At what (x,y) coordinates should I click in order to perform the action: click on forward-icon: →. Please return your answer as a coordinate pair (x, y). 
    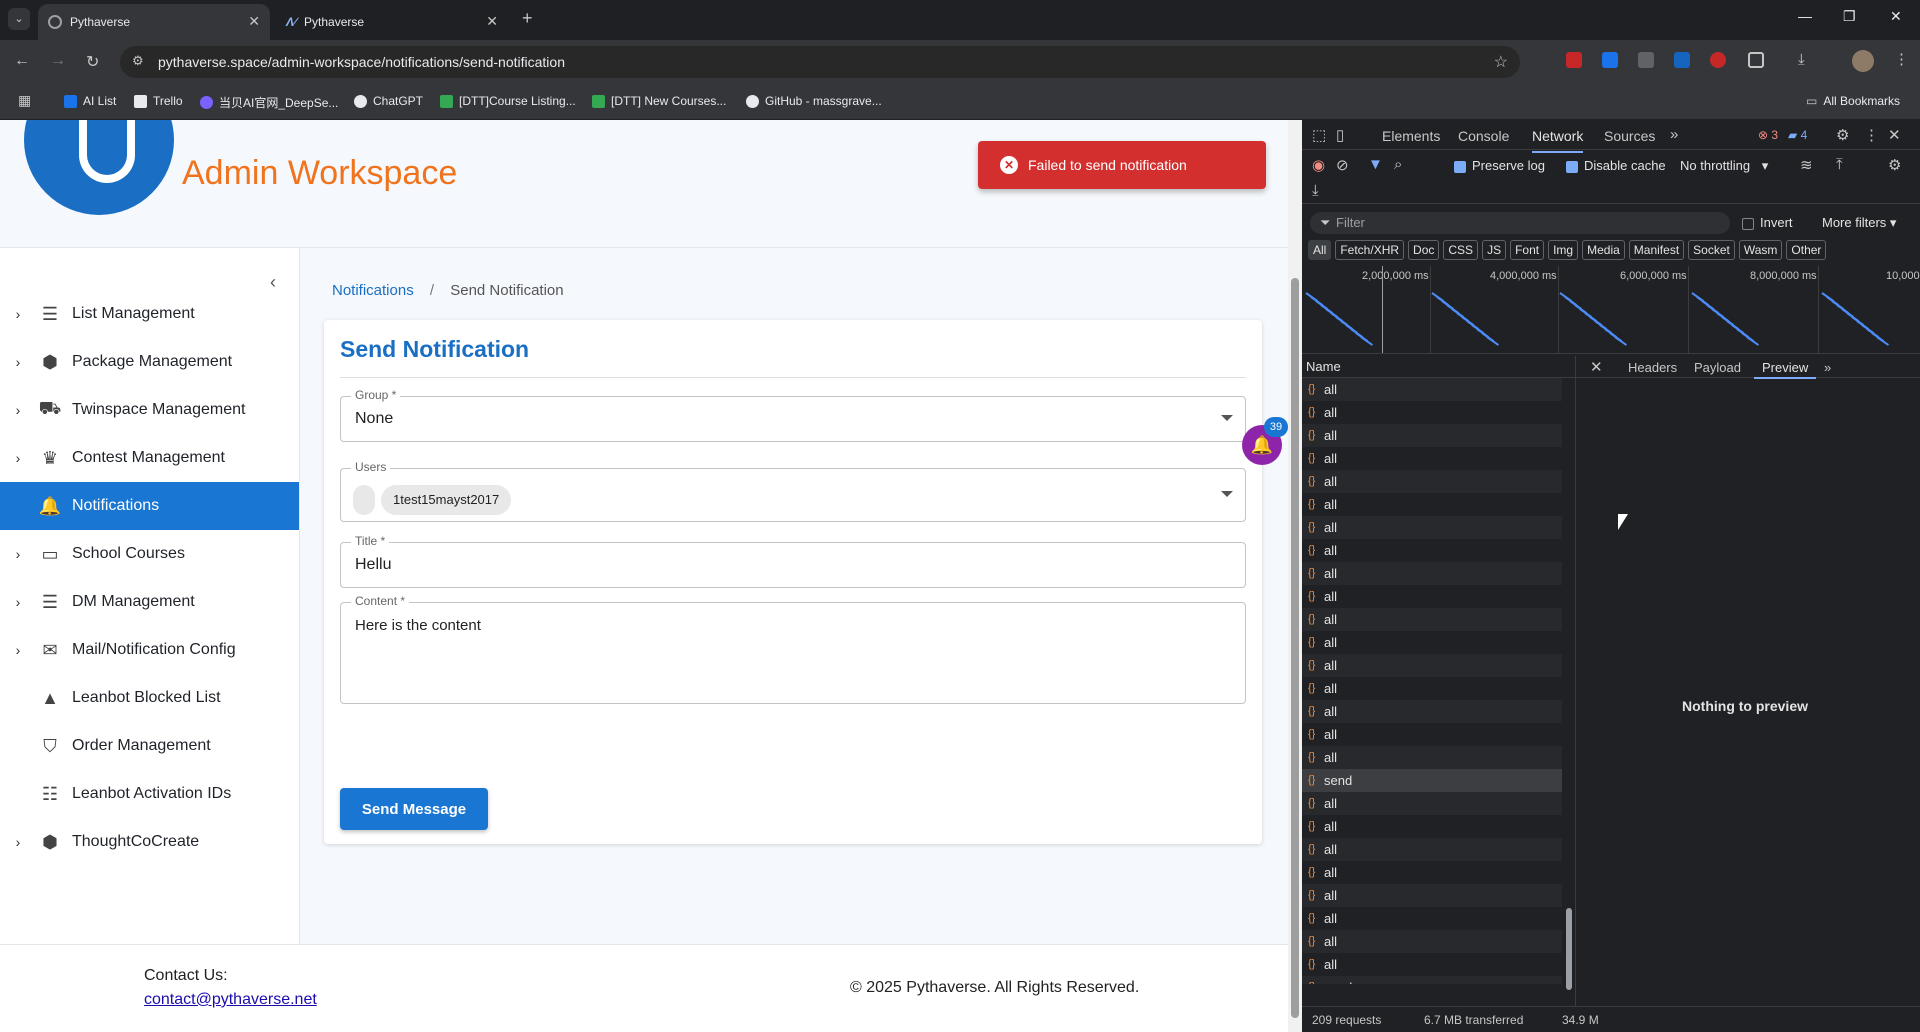
    Looking at the image, I should click on (58, 61).